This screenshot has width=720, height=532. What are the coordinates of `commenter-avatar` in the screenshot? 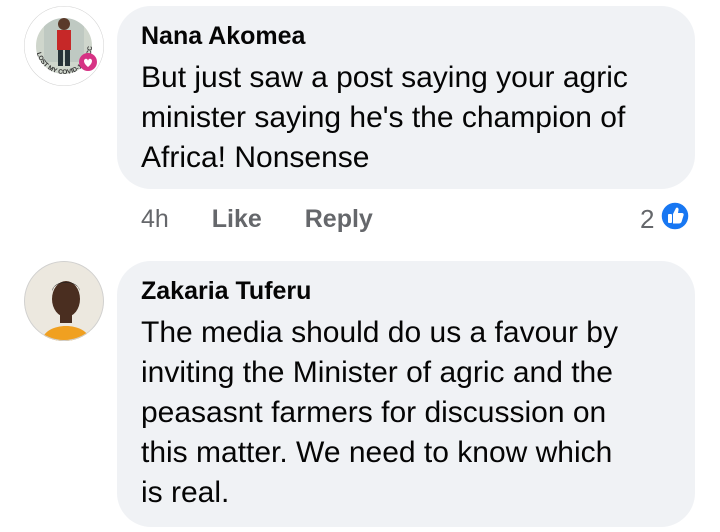 It's located at (64, 301).